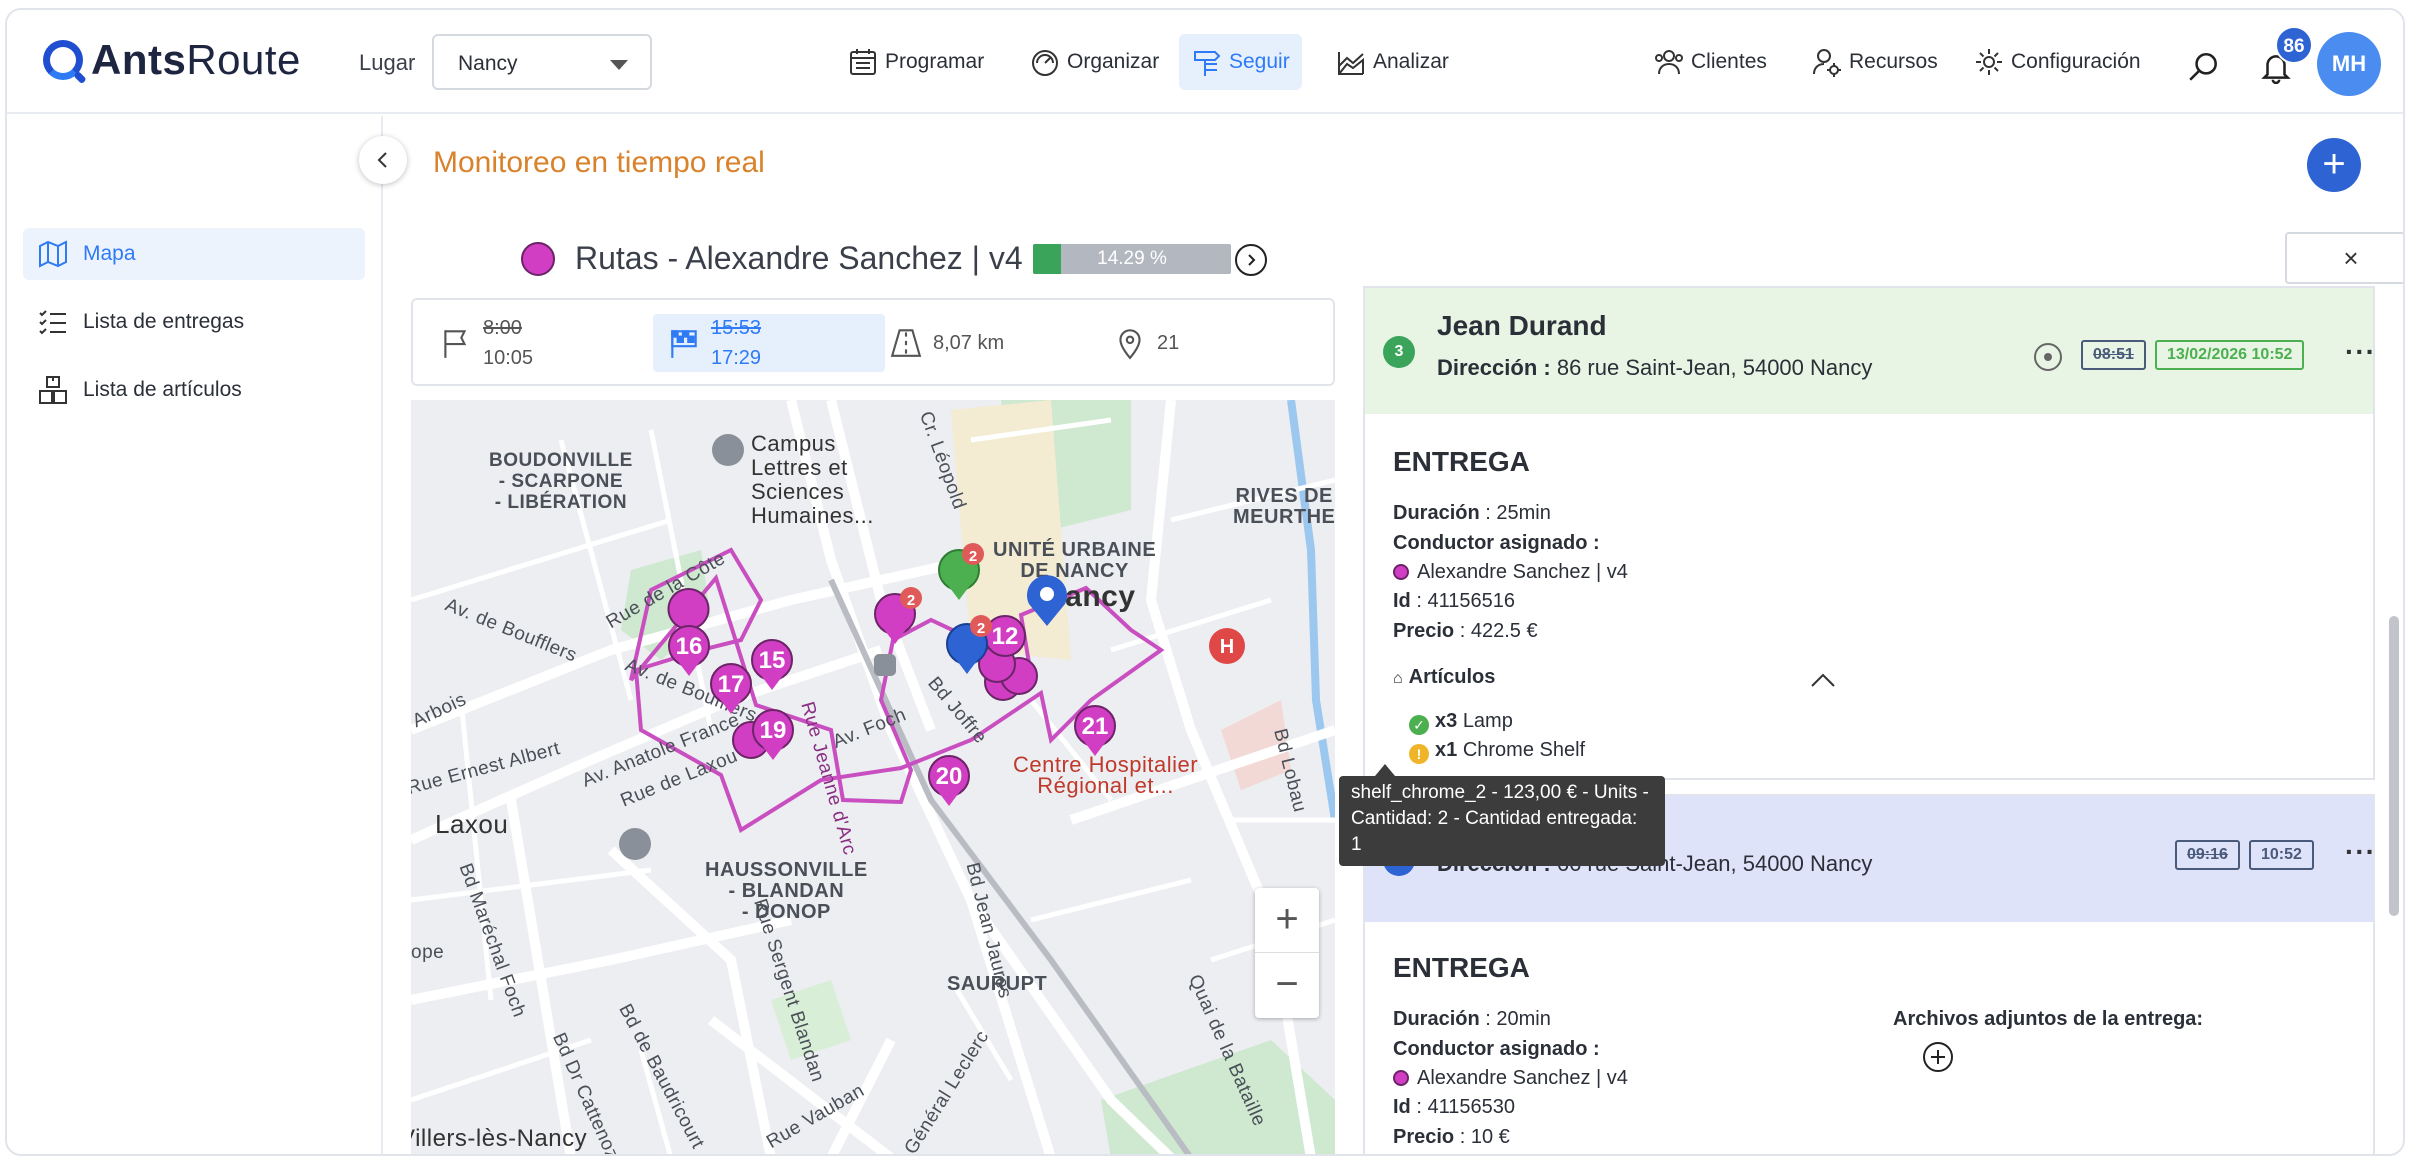 This screenshot has width=2410, height=1163. What do you see at coordinates (1669, 62) in the screenshot?
I see `users-icon` at bounding box center [1669, 62].